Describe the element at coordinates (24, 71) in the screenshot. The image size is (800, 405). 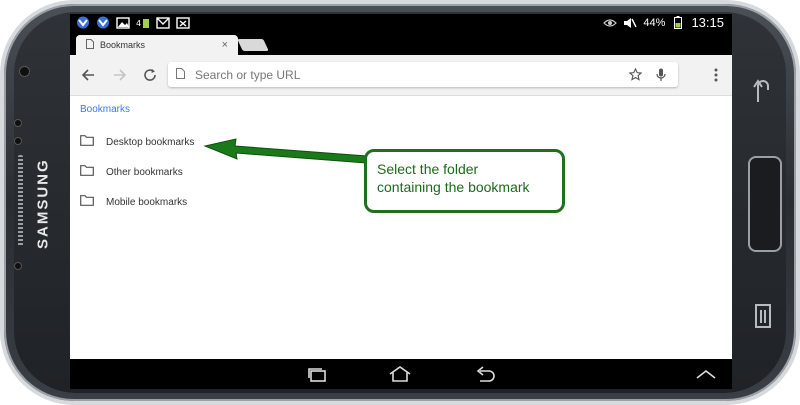
I see `front-camera` at that location.